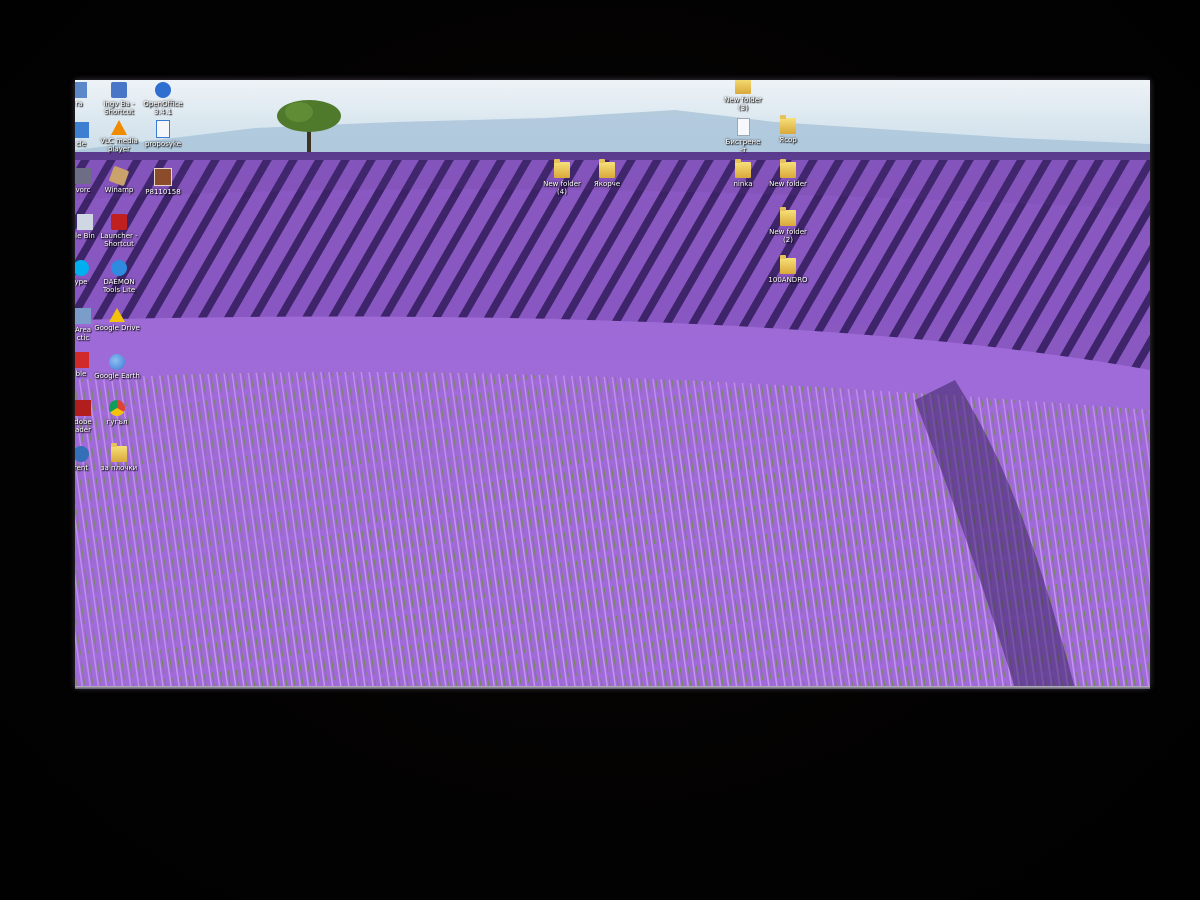  I want to click on desktop-icon-yasor: Ясор, so click(788, 129).